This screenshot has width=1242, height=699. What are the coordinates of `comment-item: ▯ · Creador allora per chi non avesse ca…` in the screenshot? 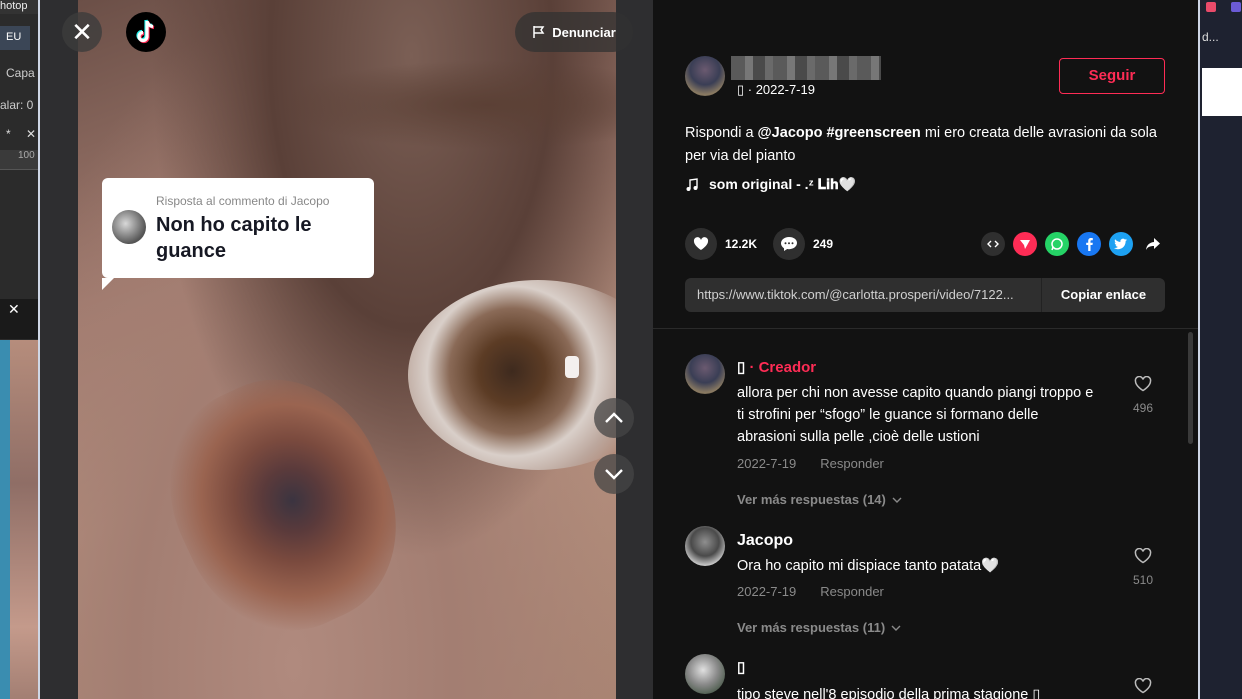 It's located at (925, 434).